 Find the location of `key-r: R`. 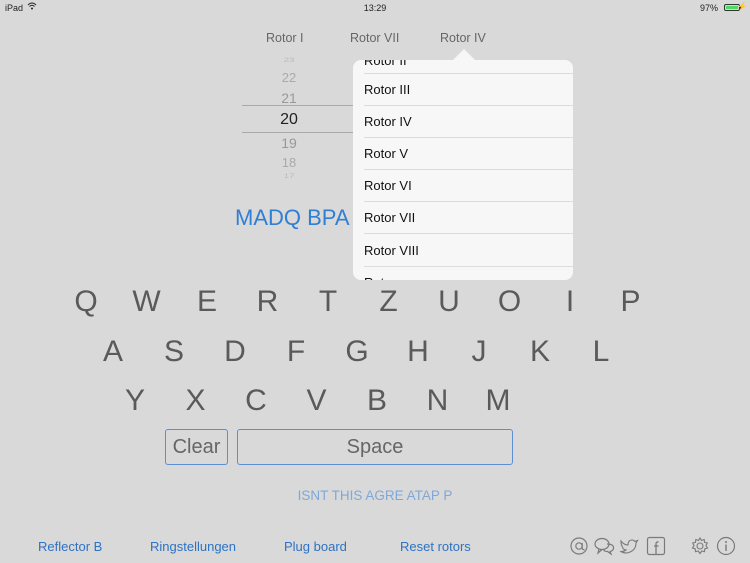

key-r: R is located at coordinates (268, 302).